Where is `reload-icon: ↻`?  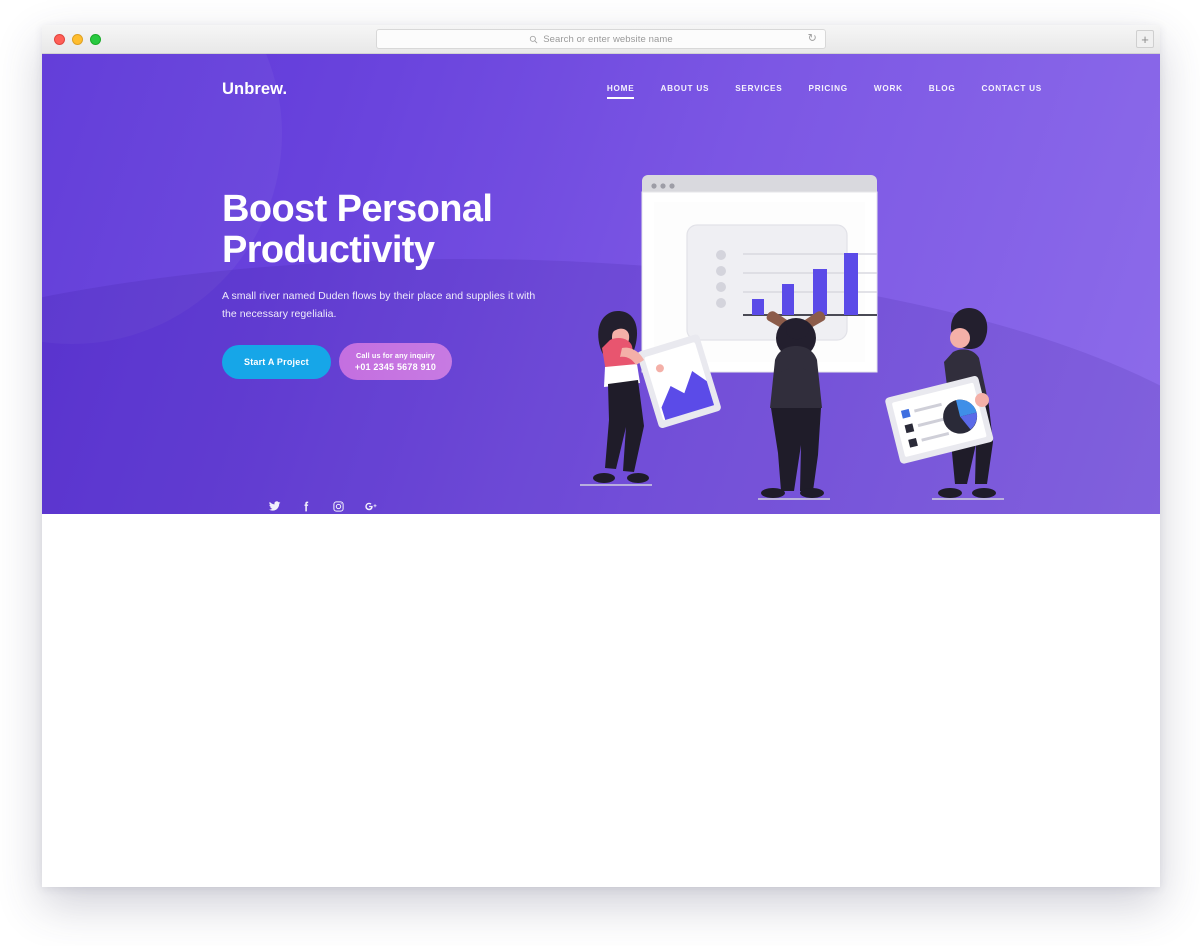
reload-icon: ↻ is located at coordinates (812, 39).